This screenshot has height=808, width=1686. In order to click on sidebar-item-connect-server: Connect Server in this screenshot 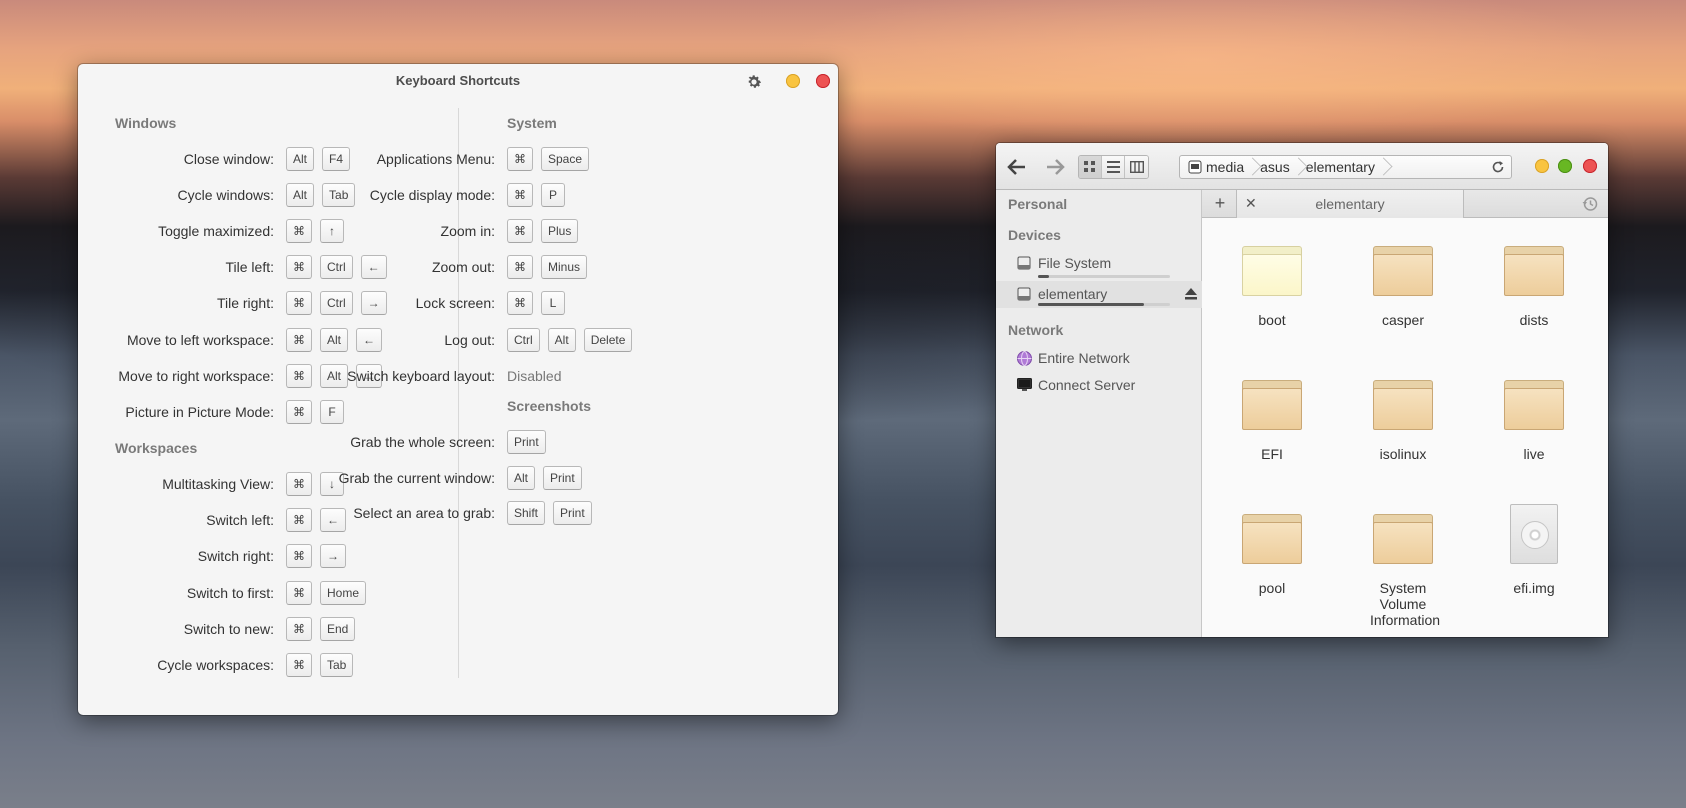, I will do `click(1075, 385)`.